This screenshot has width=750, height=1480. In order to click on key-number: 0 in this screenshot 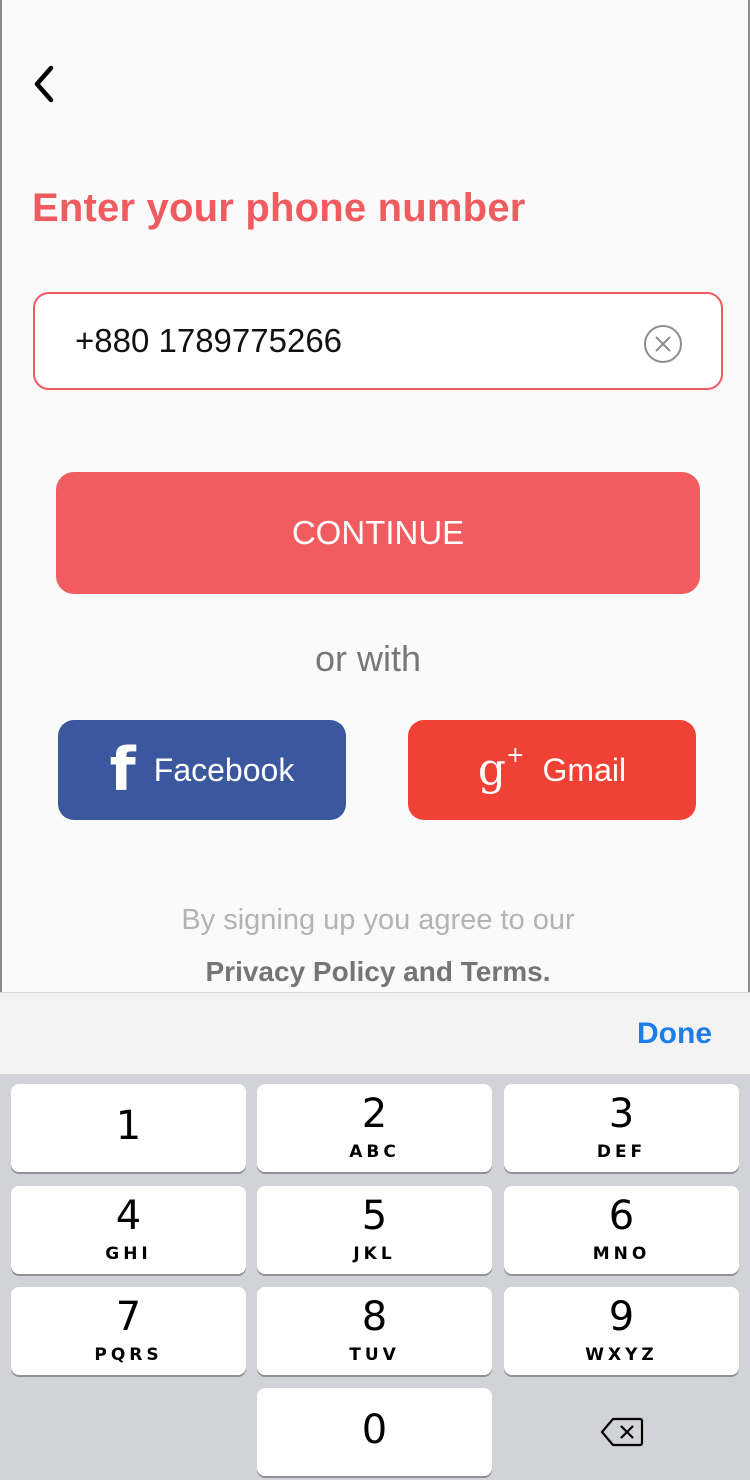, I will do `click(374, 1430)`.